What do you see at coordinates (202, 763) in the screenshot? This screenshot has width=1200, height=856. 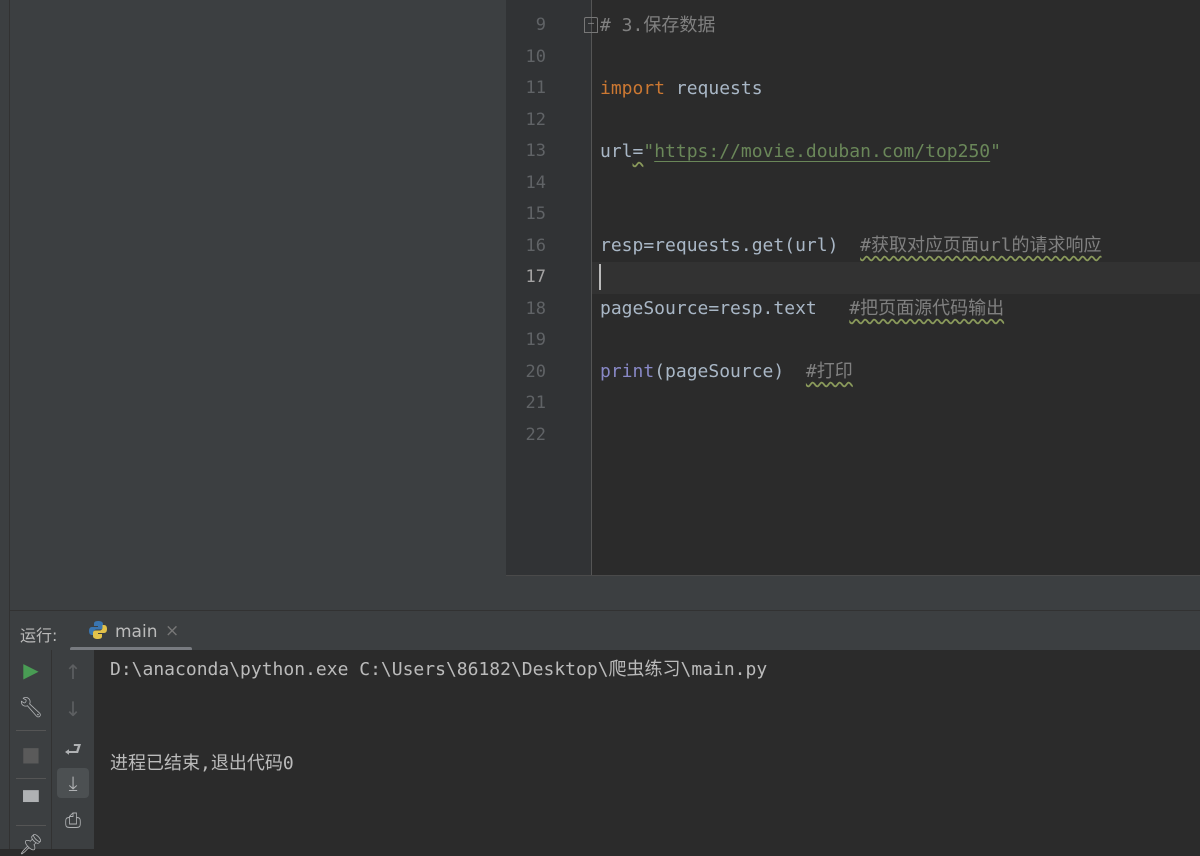 I see `console-exit-message: 进程已结束,退出代码0` at bounding box center [202, 763].